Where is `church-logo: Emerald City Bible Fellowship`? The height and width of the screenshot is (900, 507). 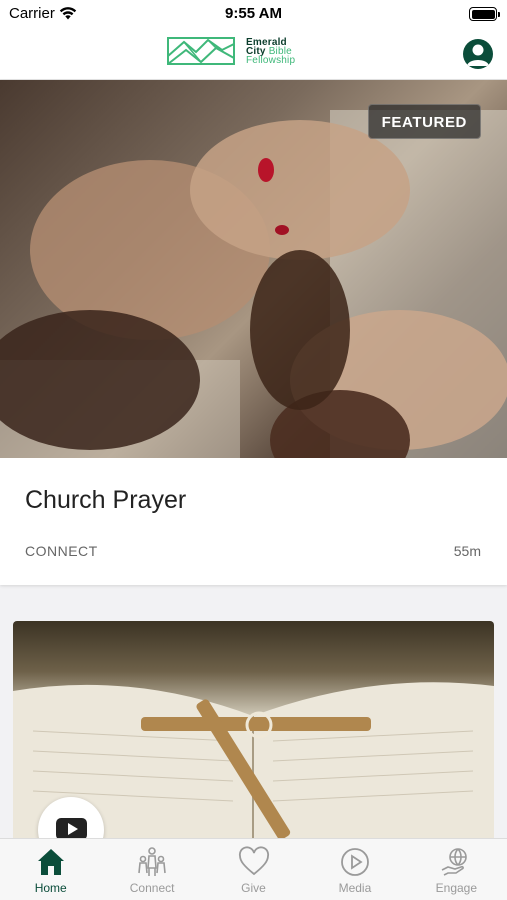
church-logo: Emerald City Bible Fellowship is located at coordinates (230, 51).